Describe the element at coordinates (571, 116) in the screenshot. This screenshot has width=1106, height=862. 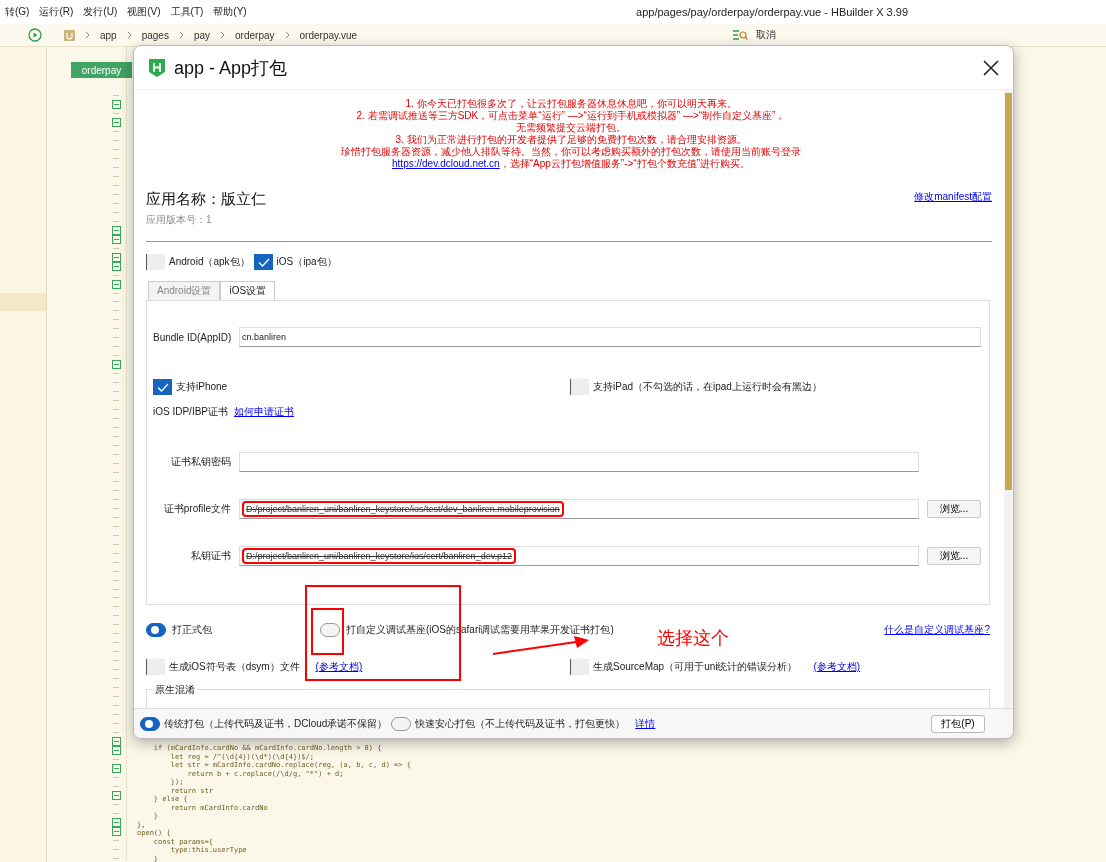
I see `notice-line: 2. 若需调试推送等三方SDK，可点击菜单“运行” —>“运行到手机或模拟器” —>“制作自定义基座”，` at that location.